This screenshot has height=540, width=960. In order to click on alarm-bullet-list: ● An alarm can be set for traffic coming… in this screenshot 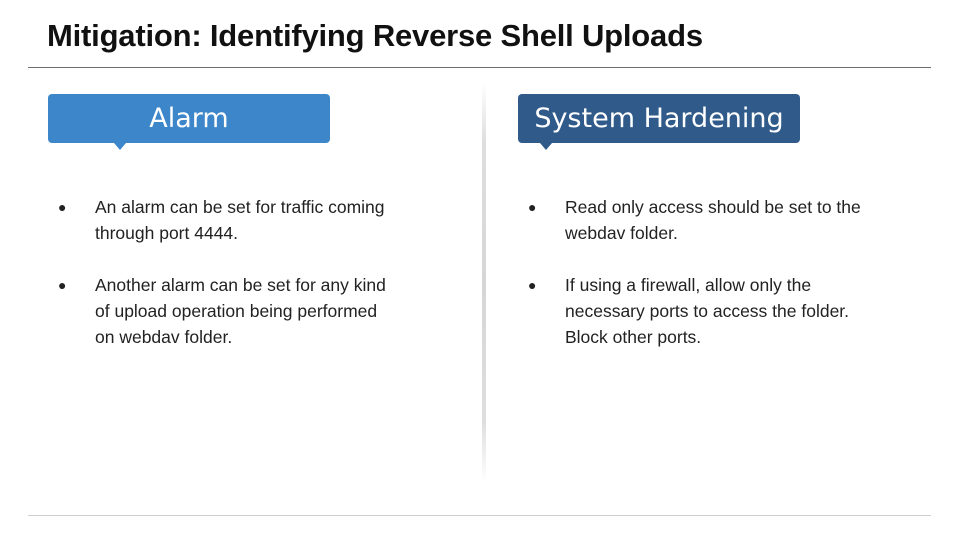, I will do `click(223, 285)`.